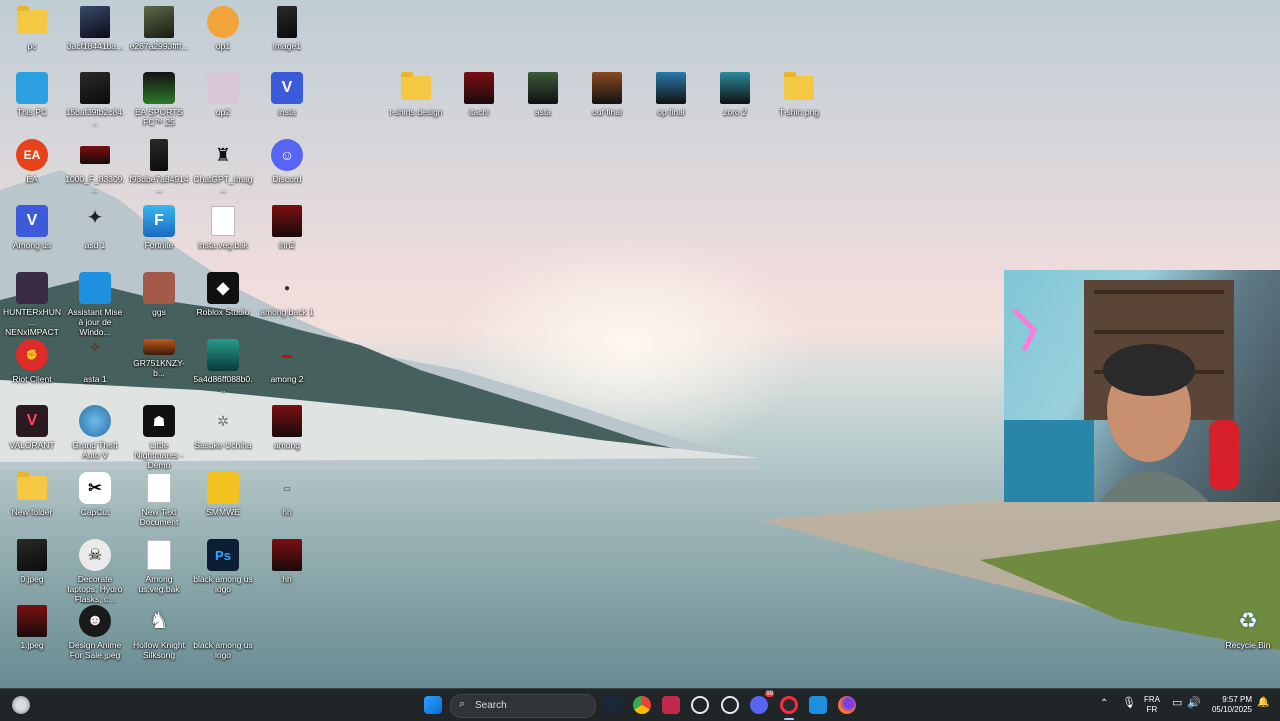 The image size is (1280, 721). I want to click on desktop-icon-ea: EA EA, so click(32, 161).